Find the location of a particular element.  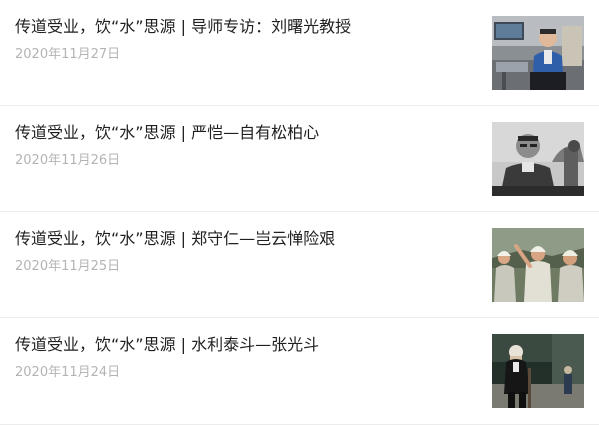

article-date: 2020年11月26日 is located at coordinates (68, 160).